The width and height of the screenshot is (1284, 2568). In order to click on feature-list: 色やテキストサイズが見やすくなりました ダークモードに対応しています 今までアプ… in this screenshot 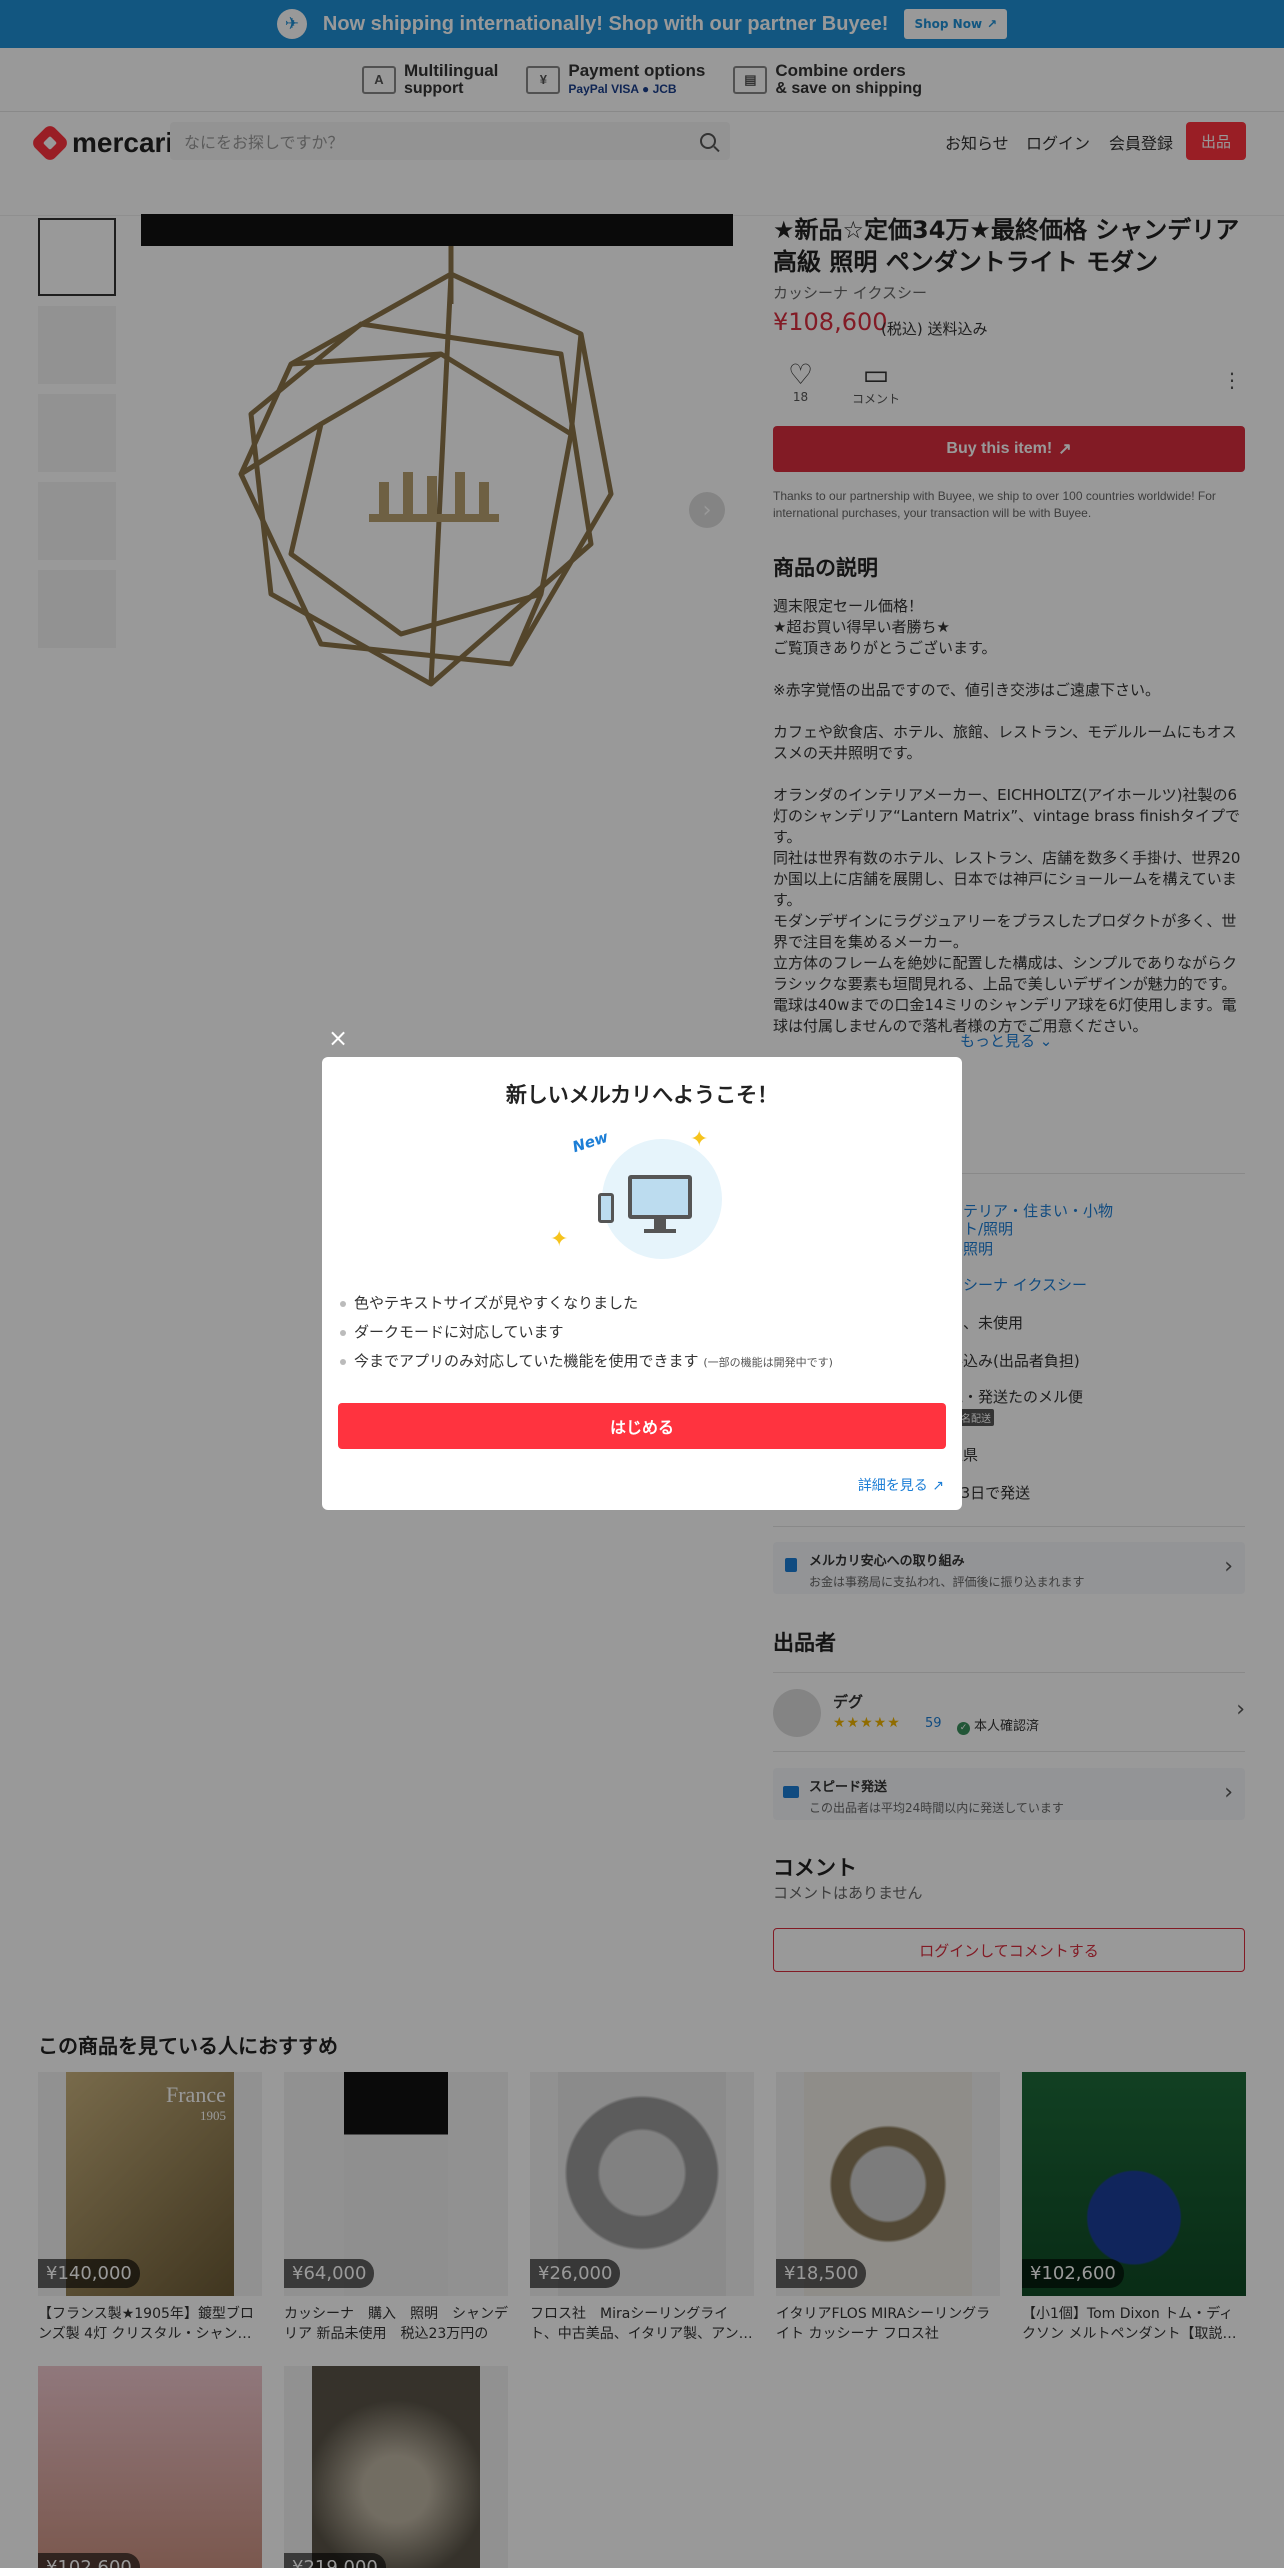, I will do `click(638, 1333)`.